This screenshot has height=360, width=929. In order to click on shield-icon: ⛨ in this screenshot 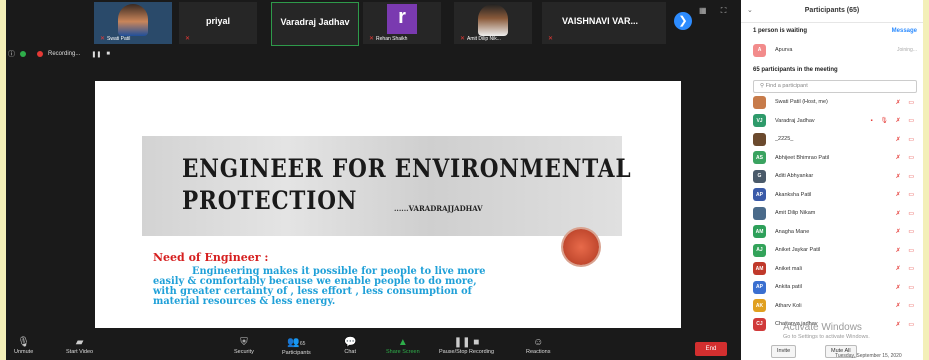, I will do `click(244, 342)`.